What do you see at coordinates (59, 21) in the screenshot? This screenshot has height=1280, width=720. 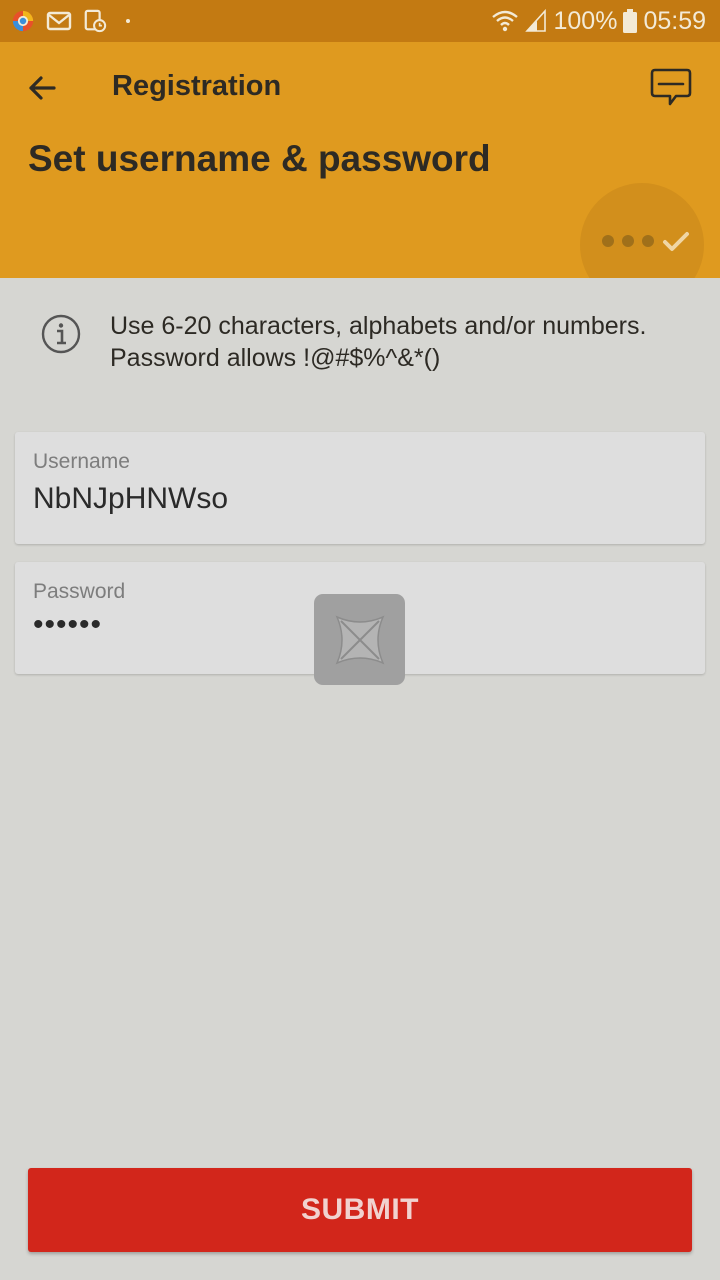 I see `gmail-icon` at bounding box center [59, 21].